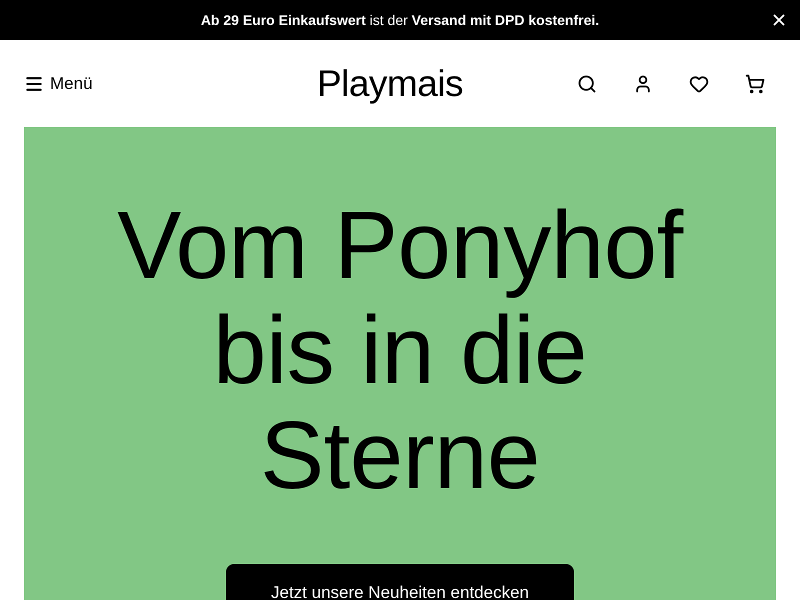  What do you see at coordinates (698, 84) in the screenshot?
I see `heart-icon` at bounding box center [698, 84].